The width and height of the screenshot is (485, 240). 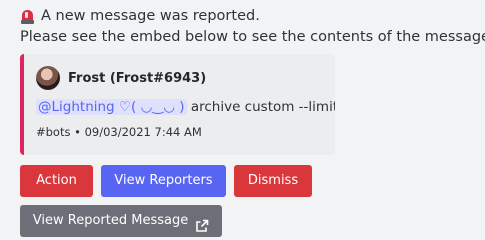 I want to click on report-header-text: A new message was reported., so click(x=150, y=16).